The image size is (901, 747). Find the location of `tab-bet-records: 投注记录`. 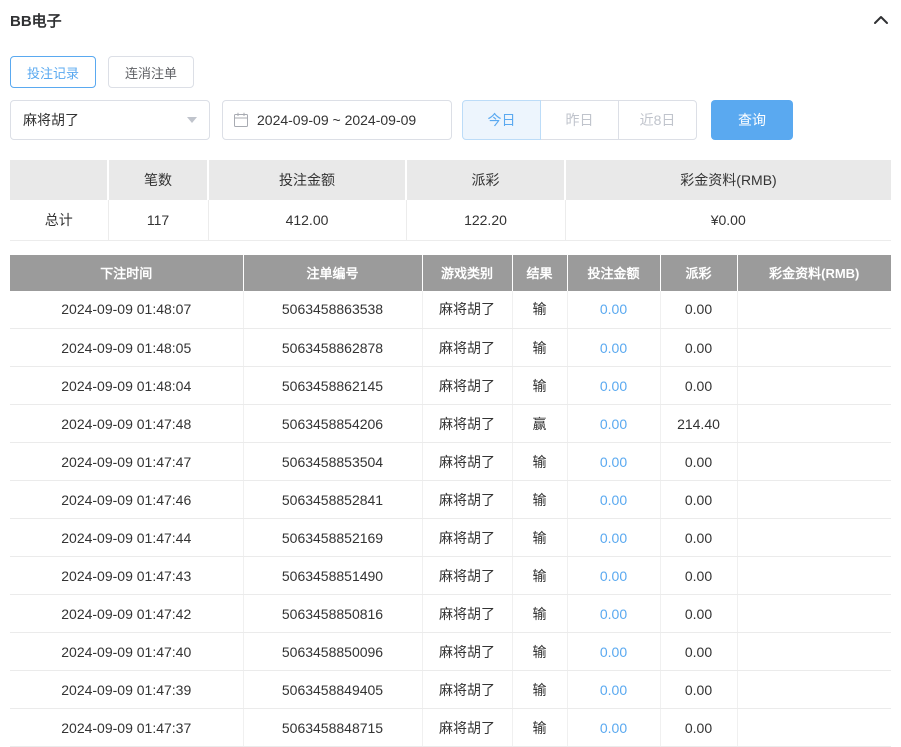

tab-bet-records: 投注记录 is located at coordinates (53, 72).